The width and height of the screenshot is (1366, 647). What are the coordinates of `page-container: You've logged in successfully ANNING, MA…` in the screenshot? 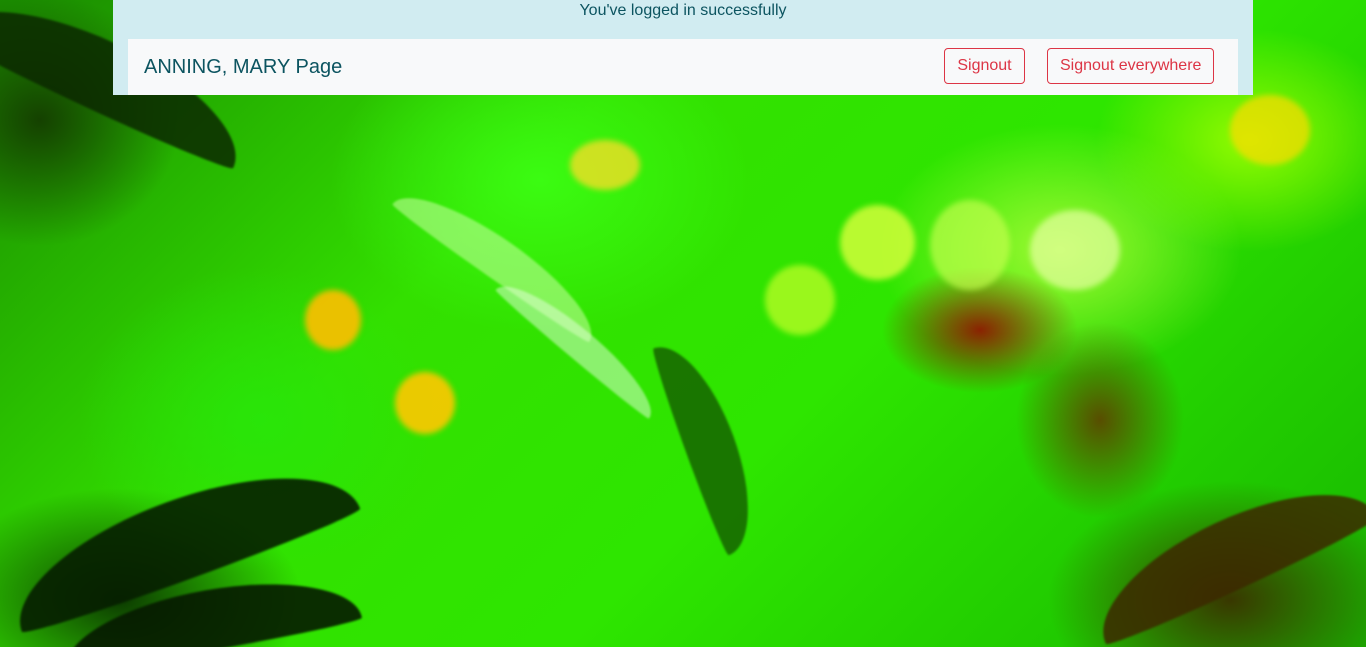 It's located at (683, 47).